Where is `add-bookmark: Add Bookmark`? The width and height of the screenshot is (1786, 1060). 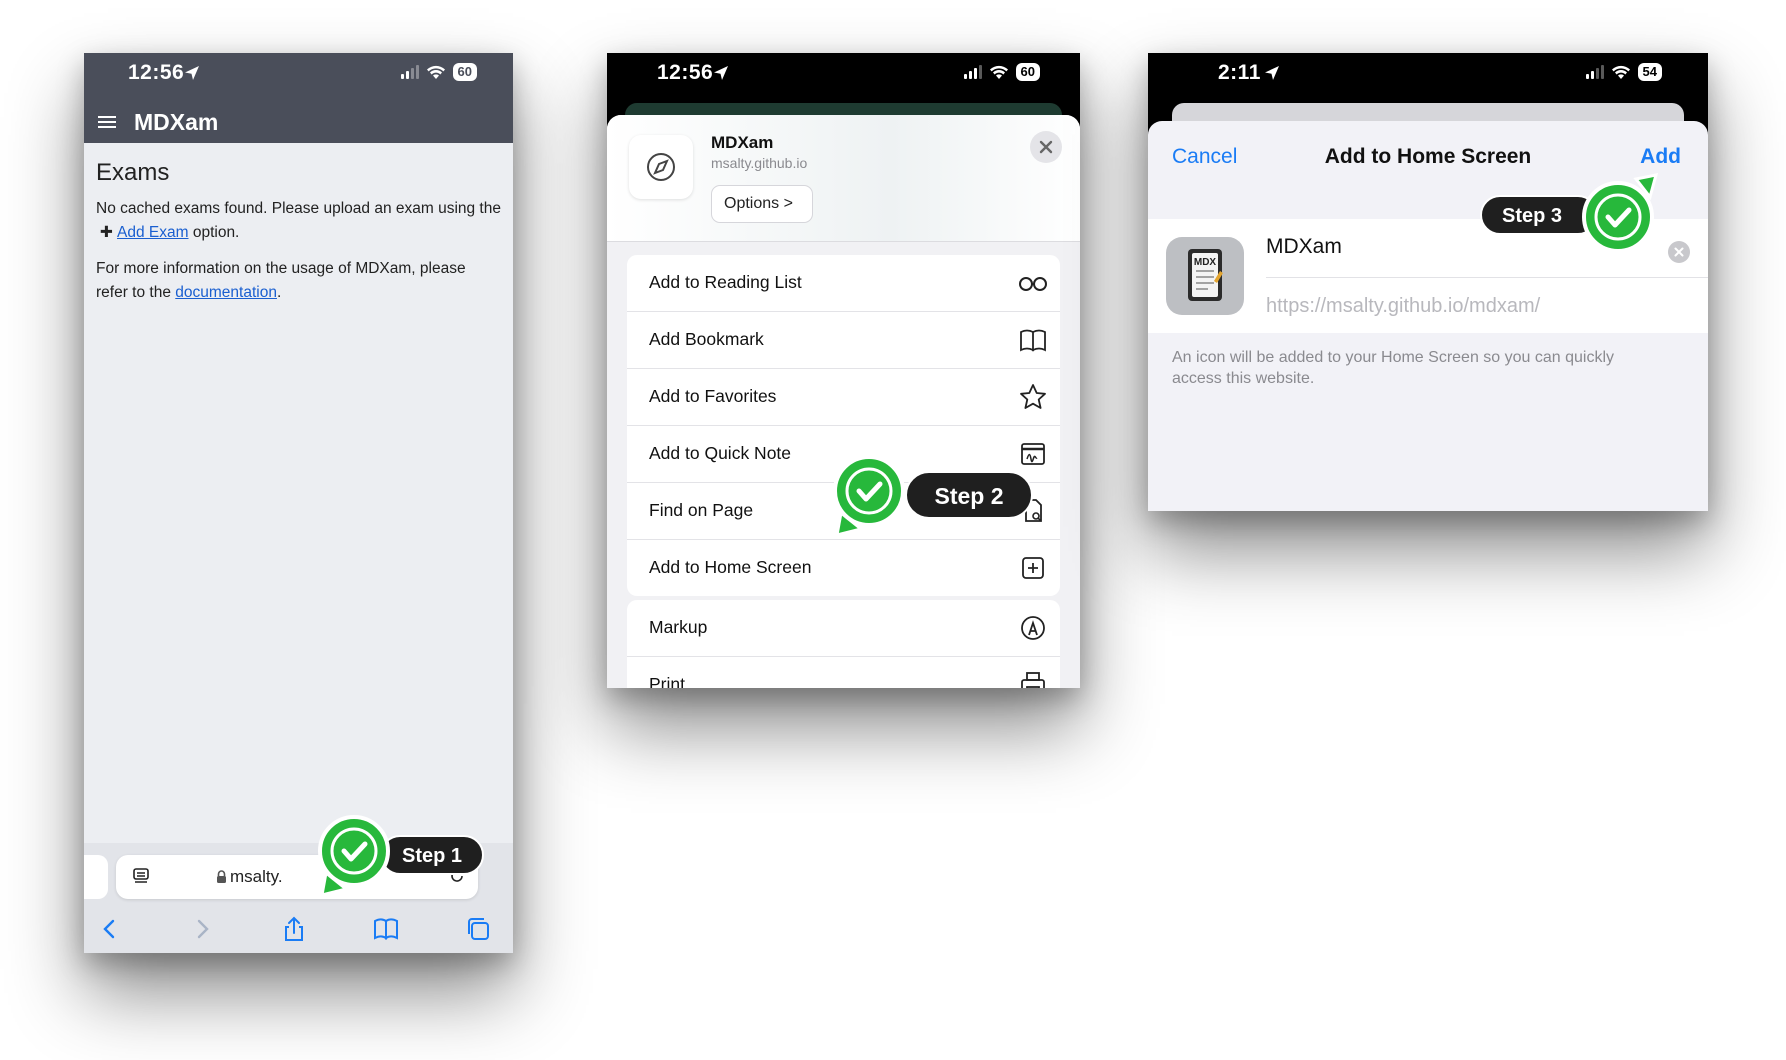
add-bookmark: Add Bookmark is located at coordinates (843, 340).